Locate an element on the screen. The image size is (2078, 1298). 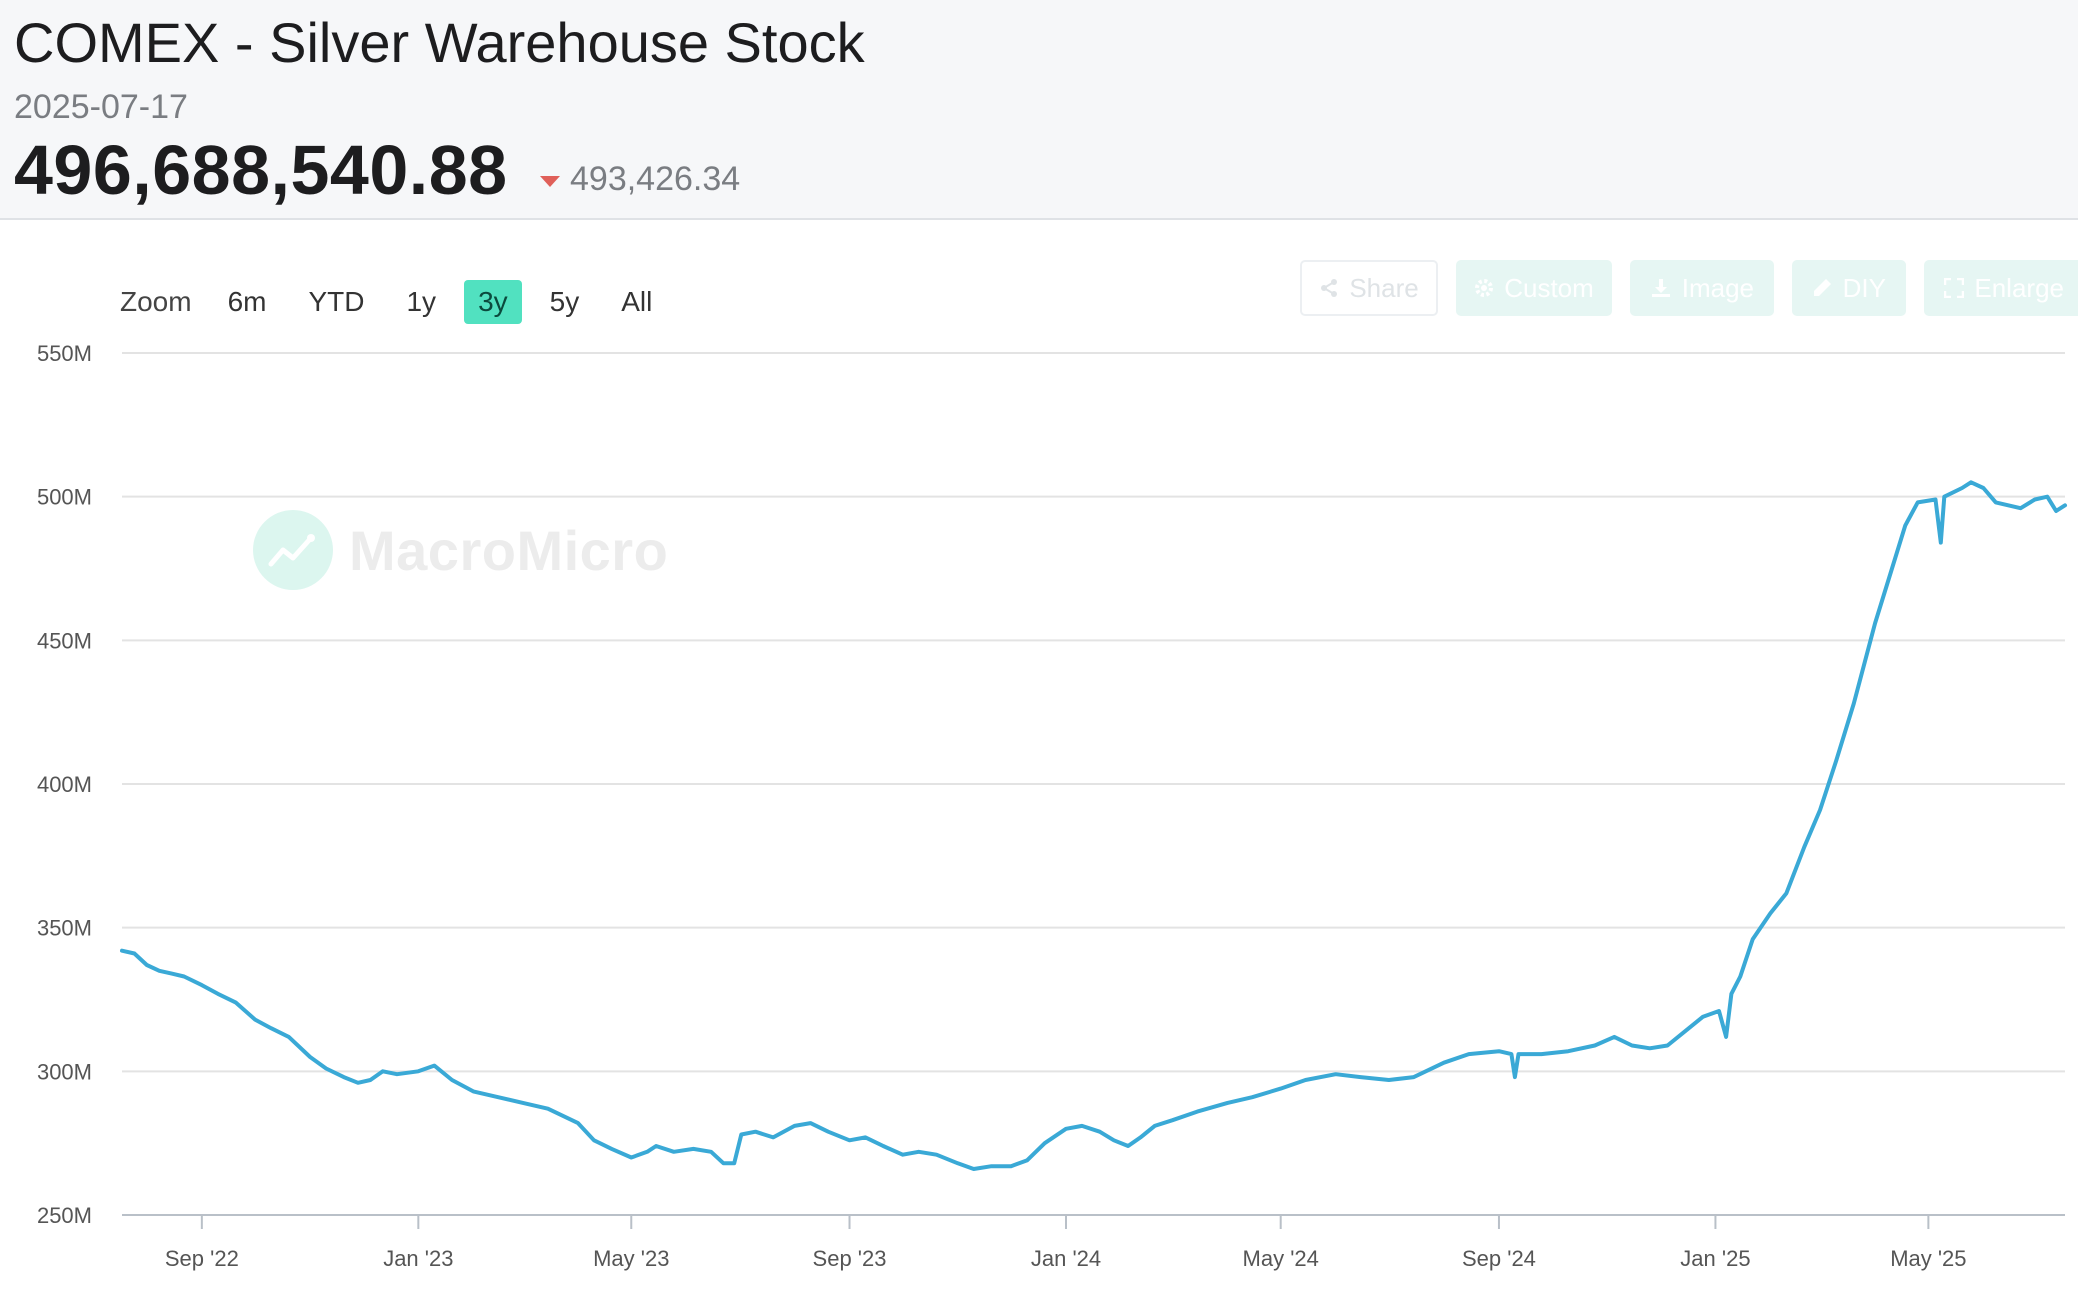
x-tick-label: Sep '24 is located at coordinates (1499, 1258).